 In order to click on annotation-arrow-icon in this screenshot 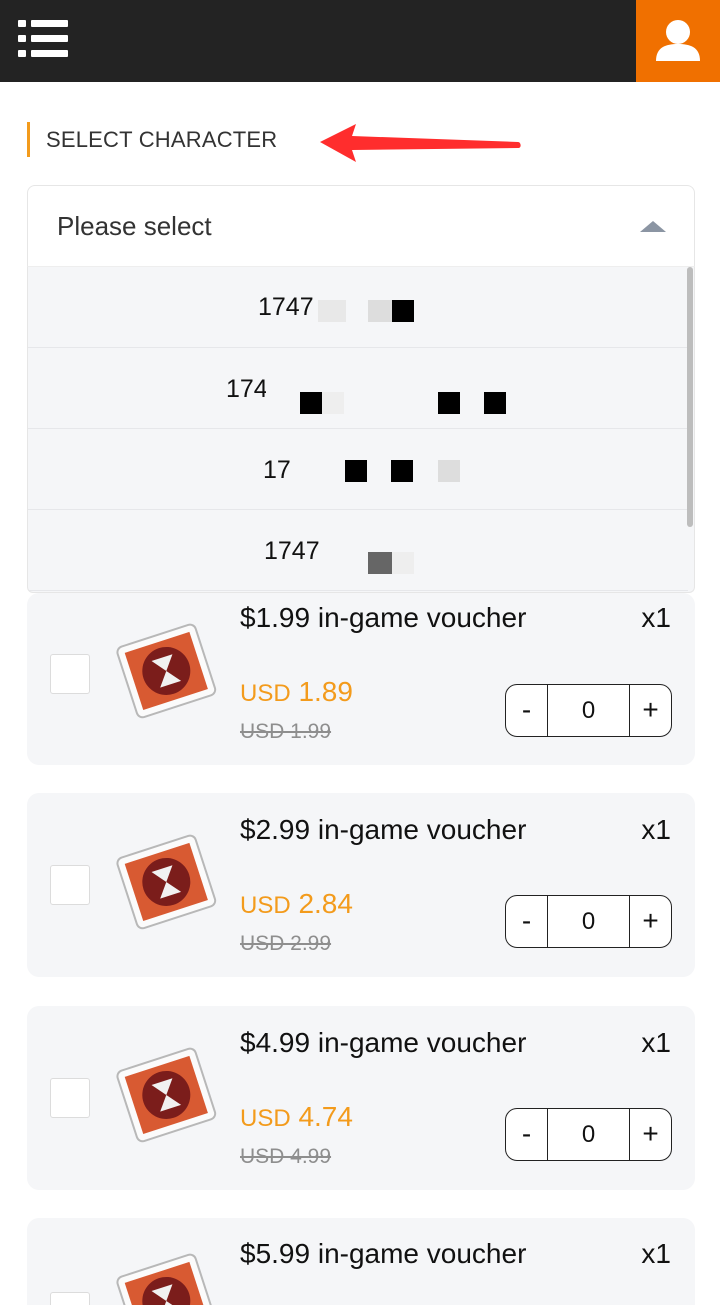, I will do `click(420, 143)`.